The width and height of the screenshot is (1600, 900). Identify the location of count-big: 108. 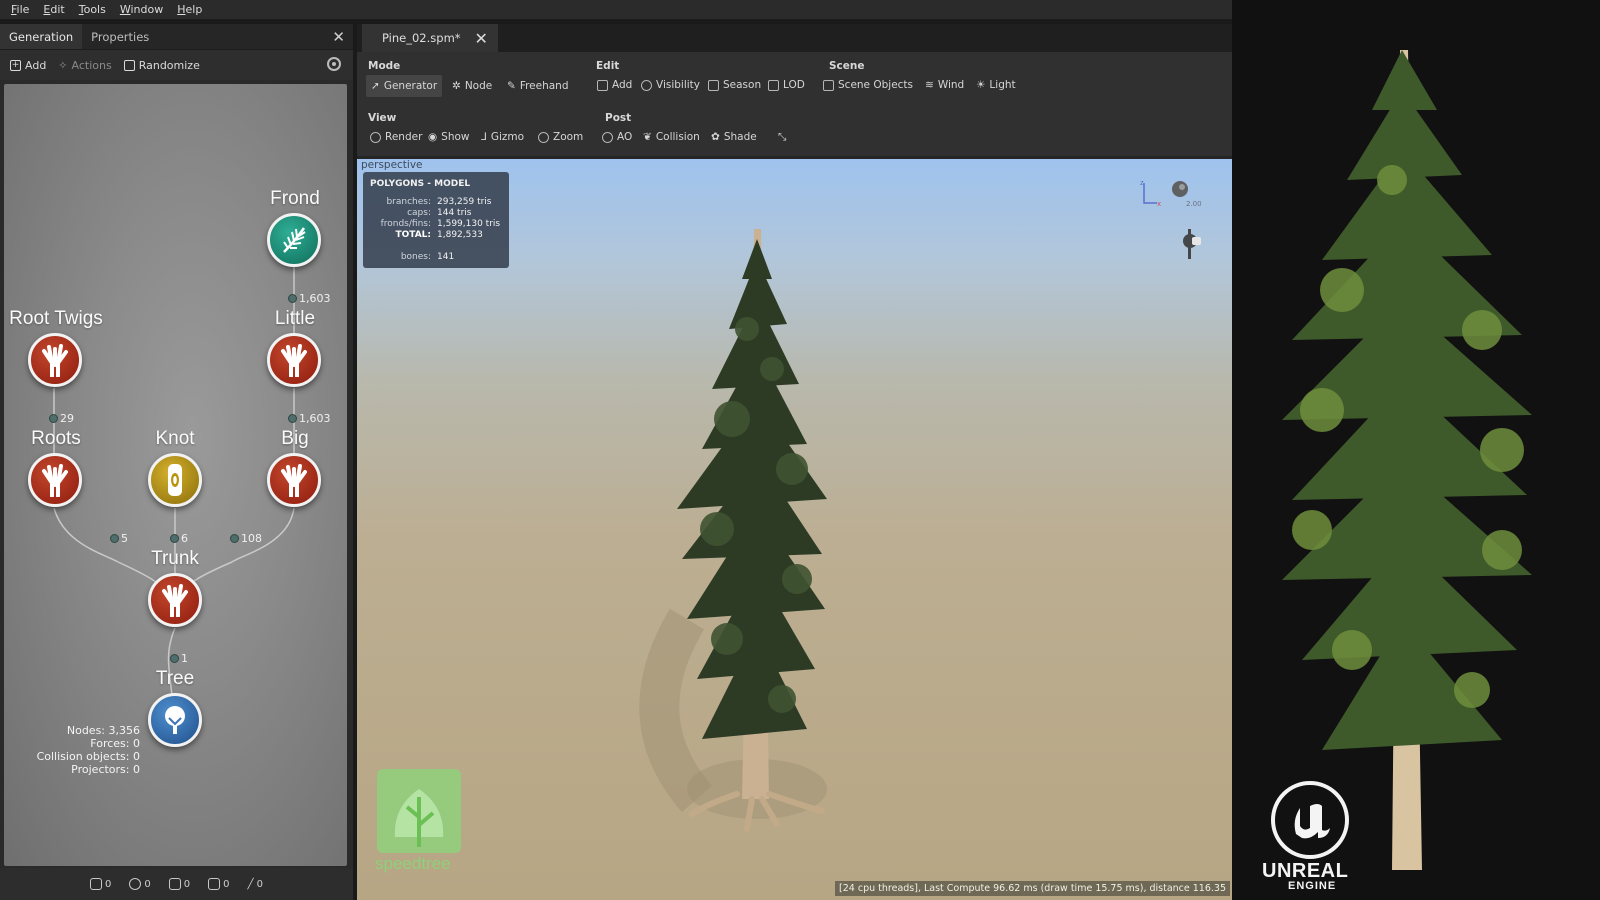
(246, 538).